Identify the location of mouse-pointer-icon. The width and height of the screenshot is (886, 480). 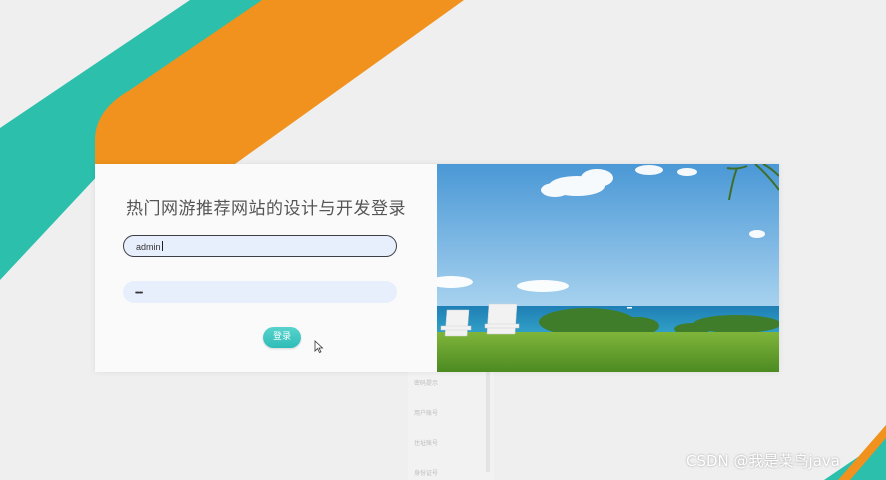
(319, 347).